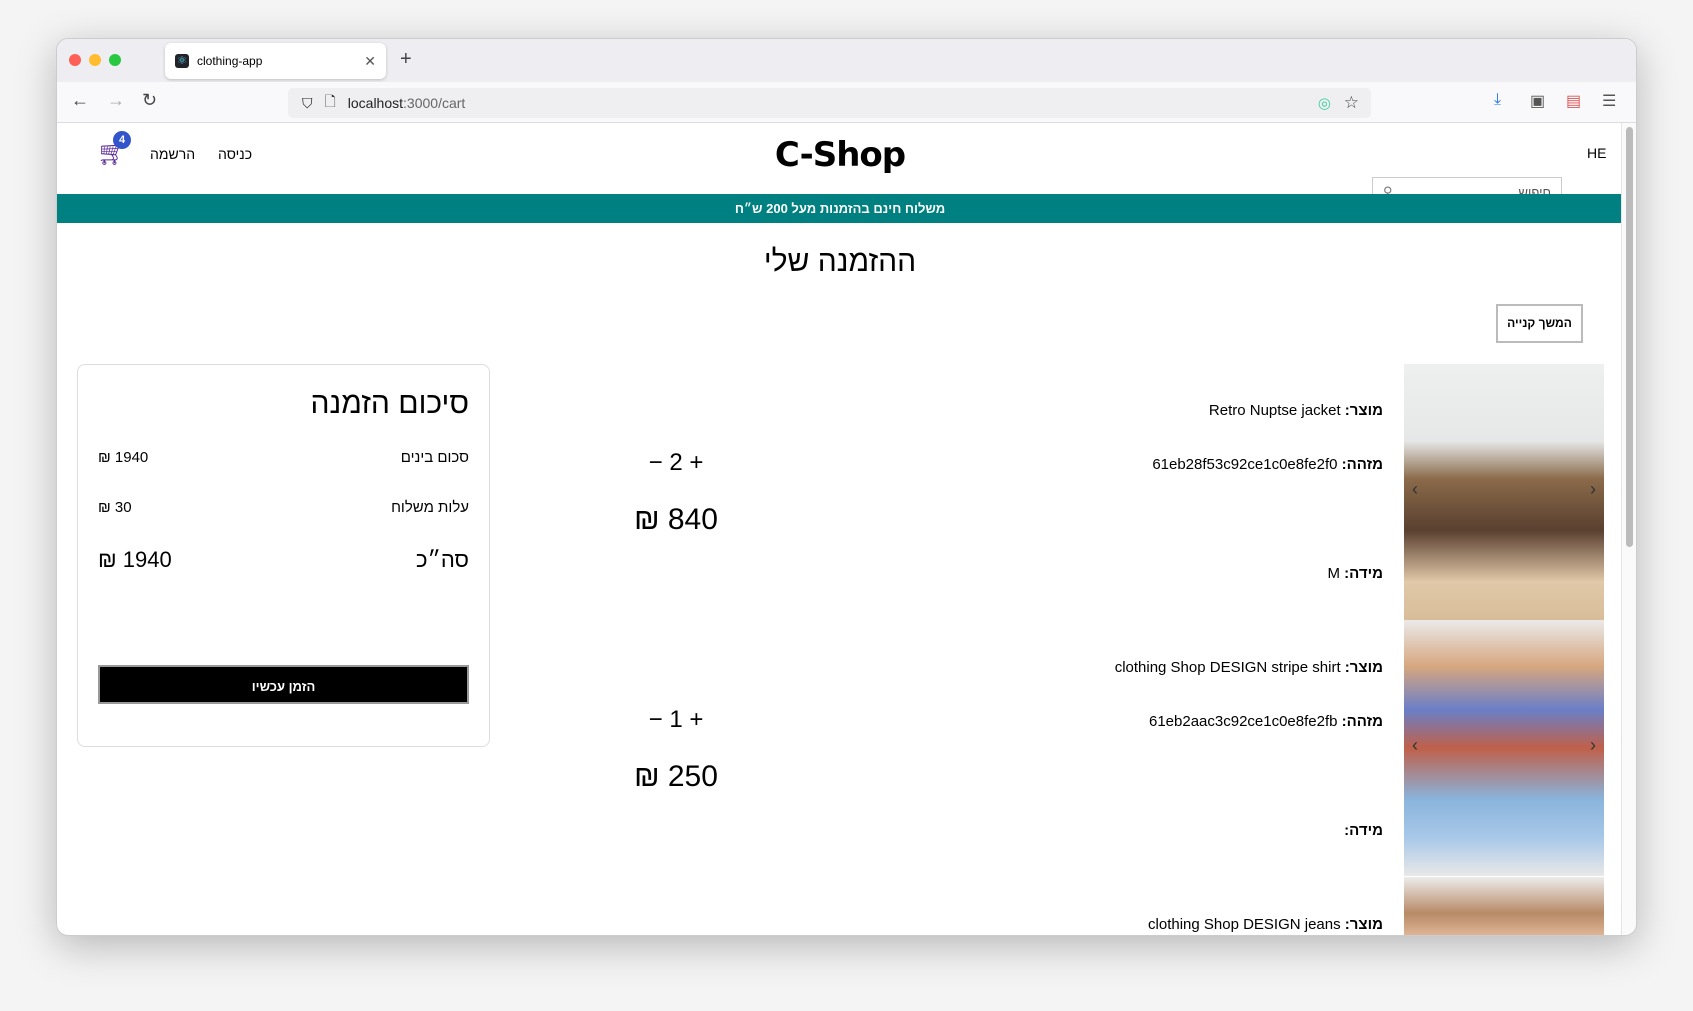 The height and width of the screenshot is (1011, 1693). Describe the element at coordinates (275, 61) in the screenshot. I see `browser-tab: ⚛ clothing-app ✕` at that location.